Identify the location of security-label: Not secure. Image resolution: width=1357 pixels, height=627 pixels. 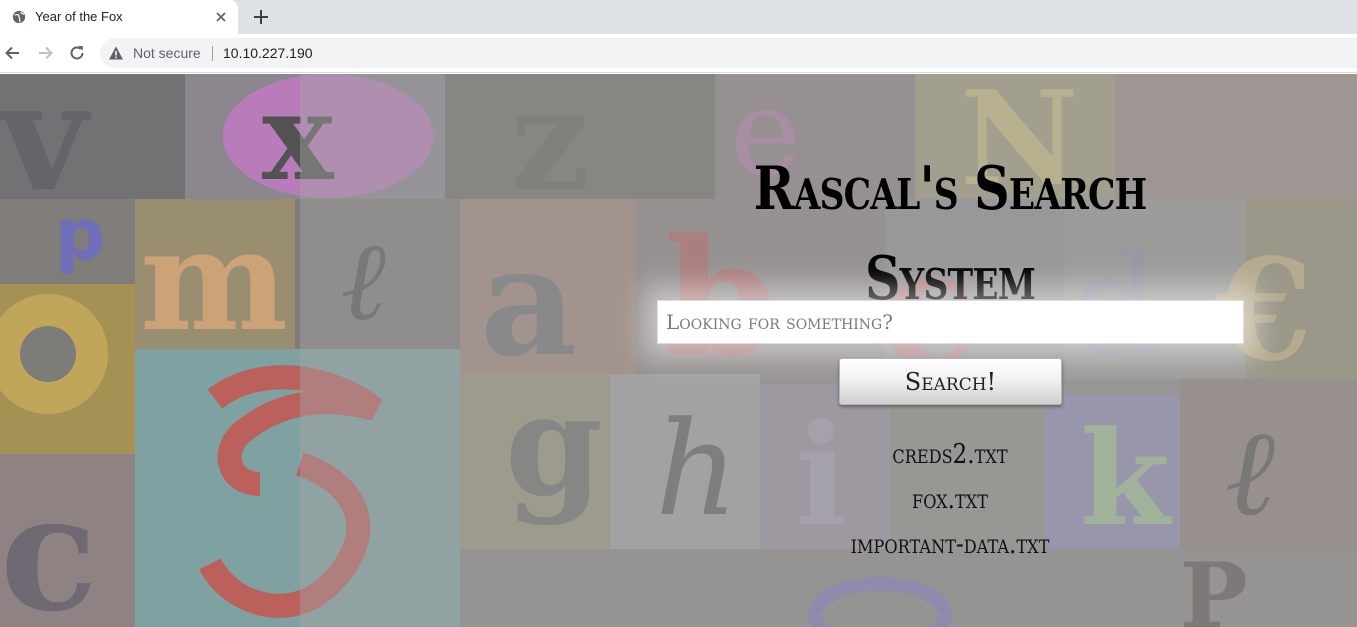
(167, 53).